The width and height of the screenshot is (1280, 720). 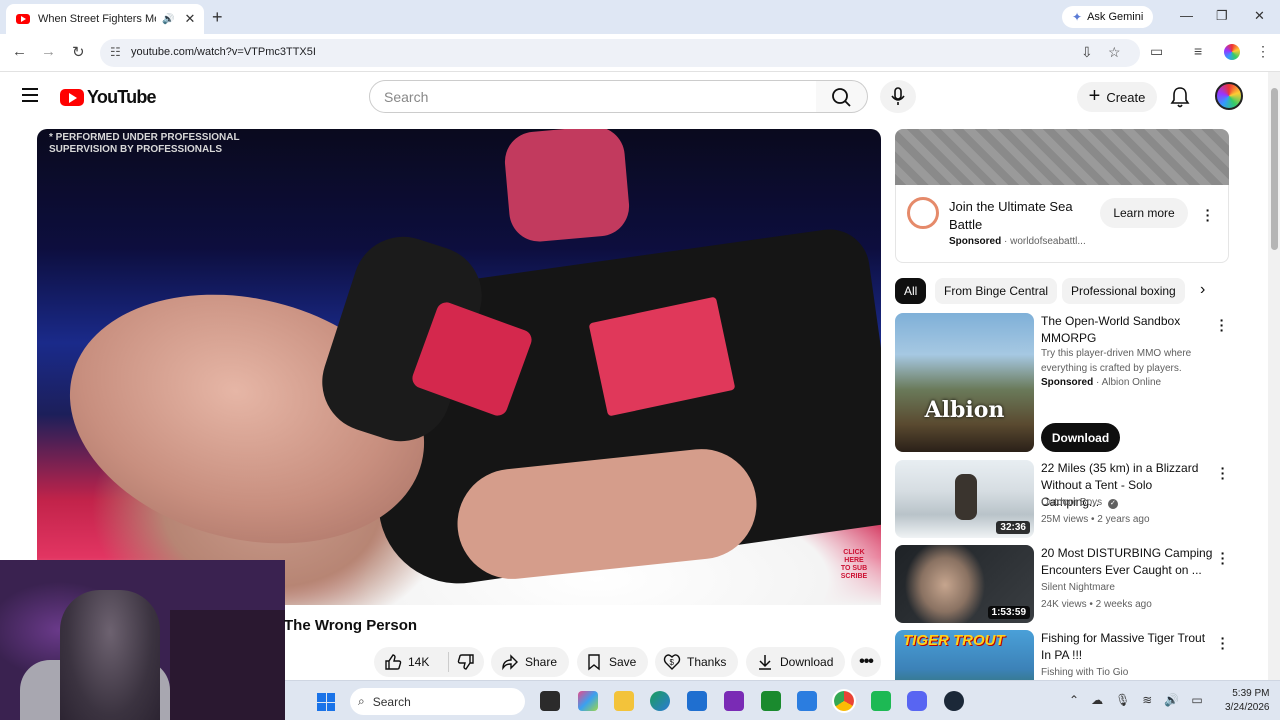 I want to click on task-view-icon, so click(x=550, y=701).